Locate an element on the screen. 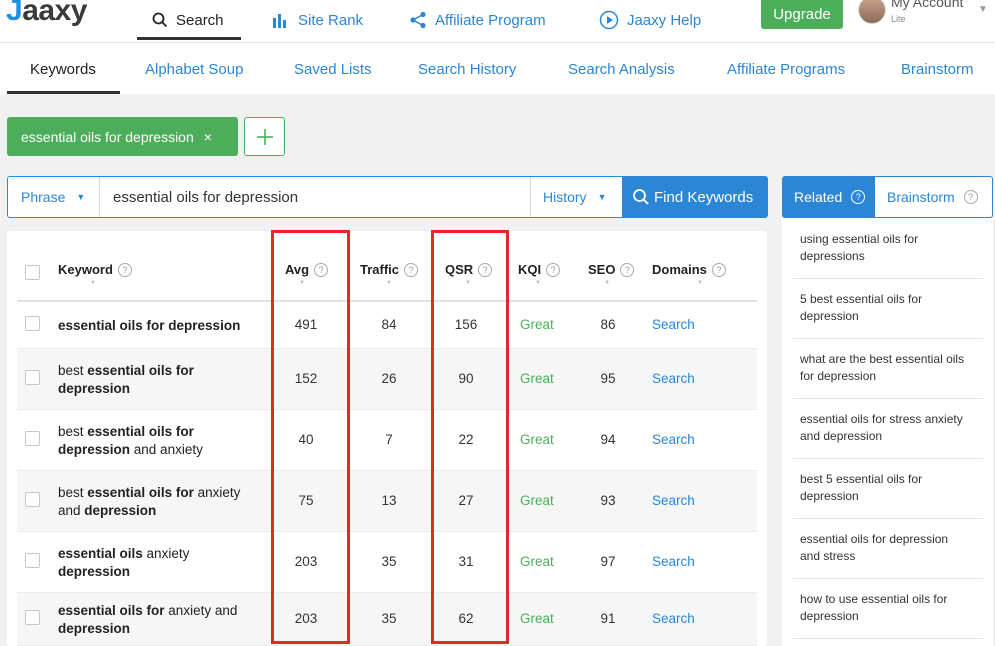  avatar is located at coordinates (872, 12).